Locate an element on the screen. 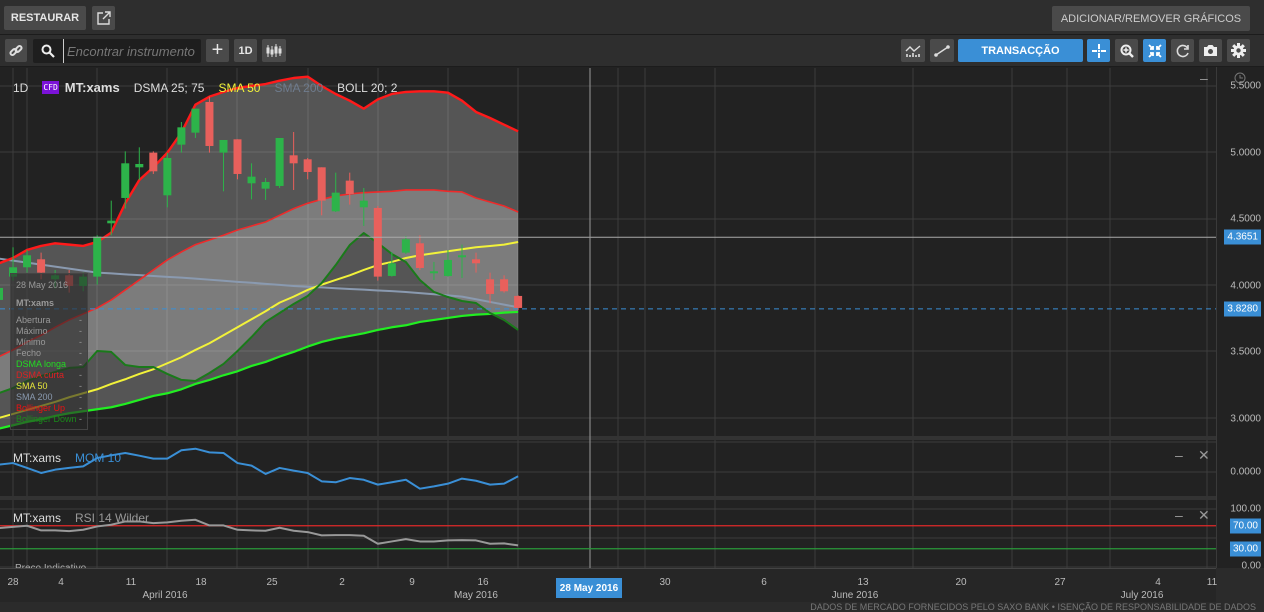 Image resolution: width=1264 pixels, height=612 pixels. tooltip-row-label: SMA 50 is located at coordinates (32, 386).